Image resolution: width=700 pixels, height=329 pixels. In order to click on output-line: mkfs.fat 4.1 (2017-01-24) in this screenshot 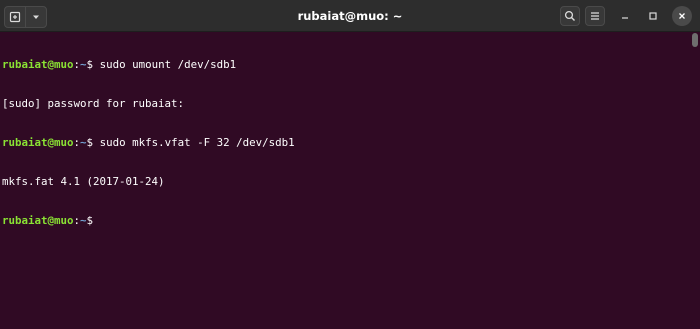, I will do `click(83, 181)`.